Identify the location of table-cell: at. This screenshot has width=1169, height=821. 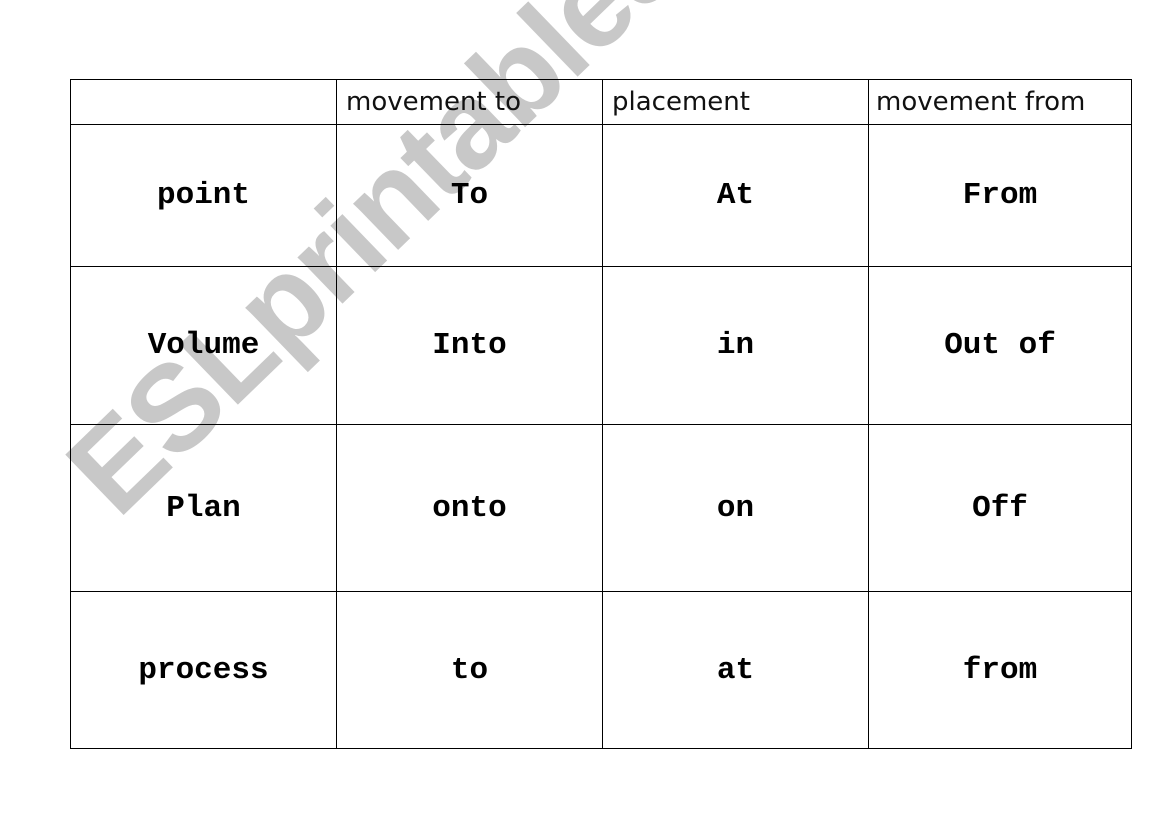
(735, 670).